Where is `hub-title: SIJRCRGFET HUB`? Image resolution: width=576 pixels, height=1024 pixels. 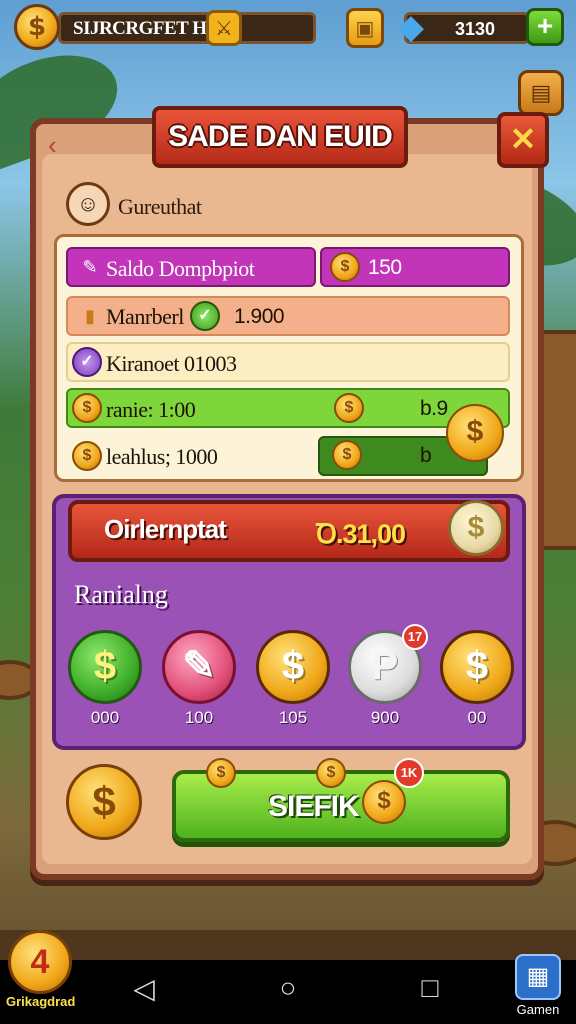
hub-title: SIJRCRGFET HUB is located at coordinates (187, 28).